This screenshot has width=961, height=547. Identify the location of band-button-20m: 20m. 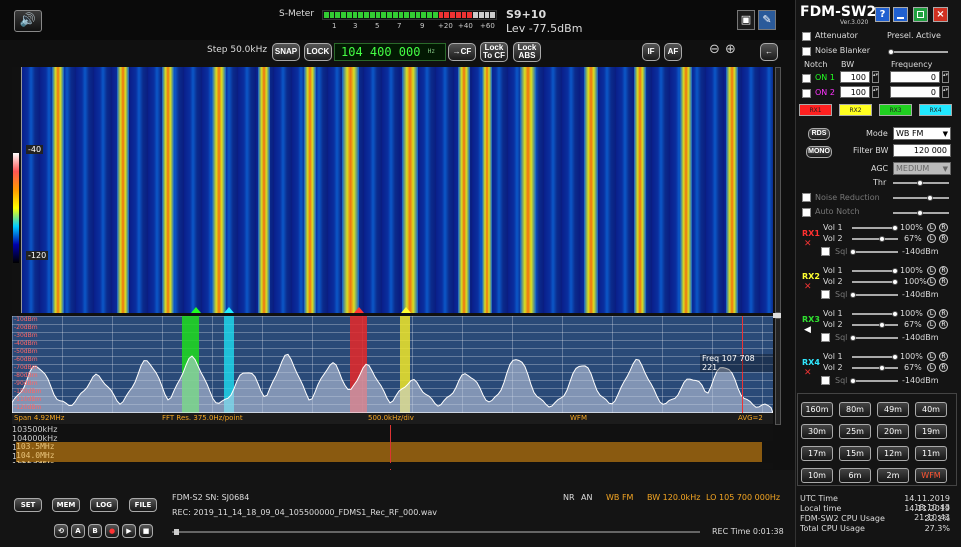
(893, 431).